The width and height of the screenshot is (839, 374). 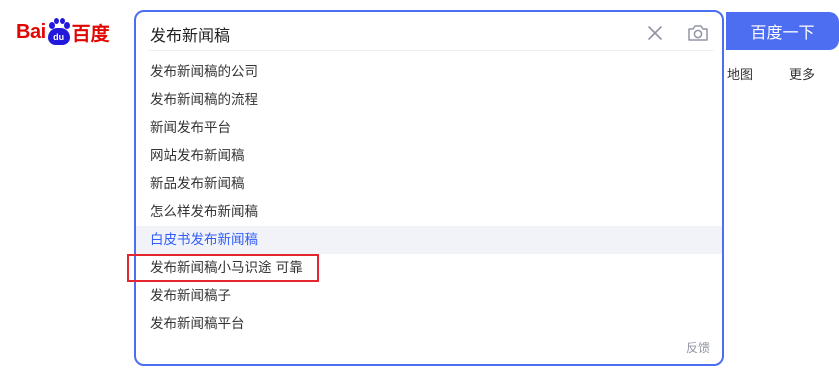 I want to click on paw-icon: du, so click(x=59, y=32).